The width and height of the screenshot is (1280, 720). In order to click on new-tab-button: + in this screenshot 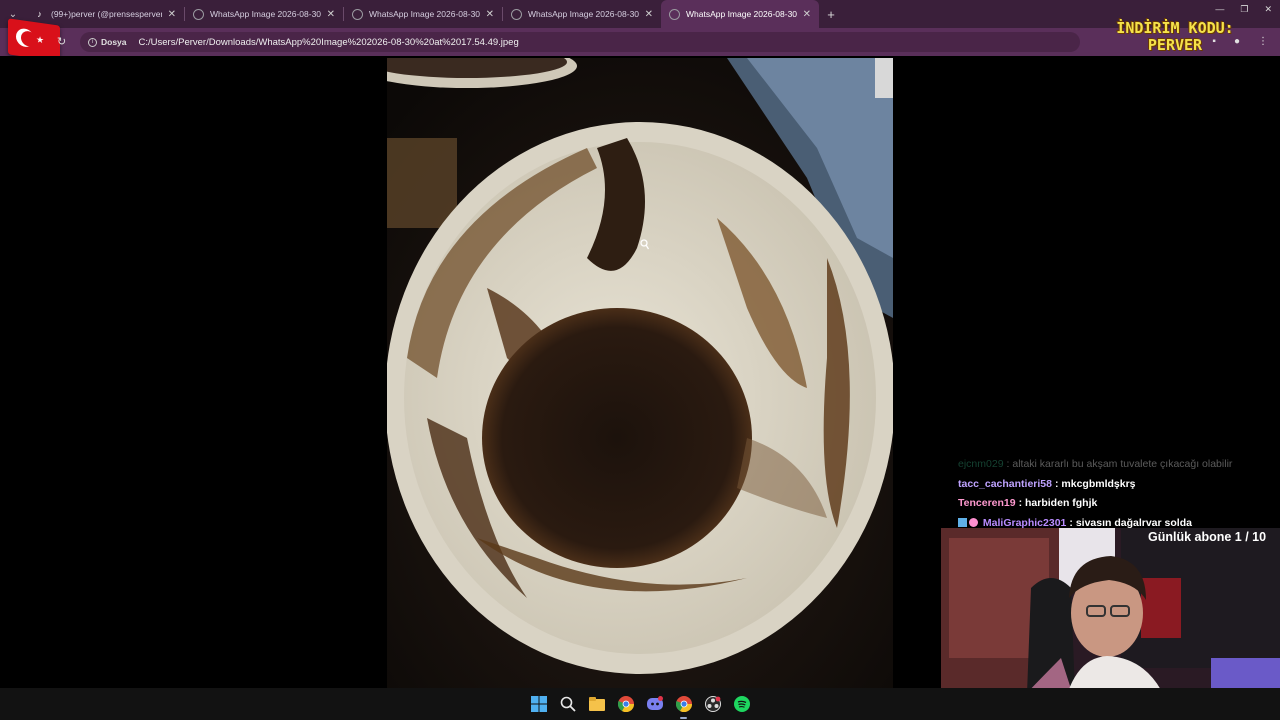, I will do `click(831, 14)`.